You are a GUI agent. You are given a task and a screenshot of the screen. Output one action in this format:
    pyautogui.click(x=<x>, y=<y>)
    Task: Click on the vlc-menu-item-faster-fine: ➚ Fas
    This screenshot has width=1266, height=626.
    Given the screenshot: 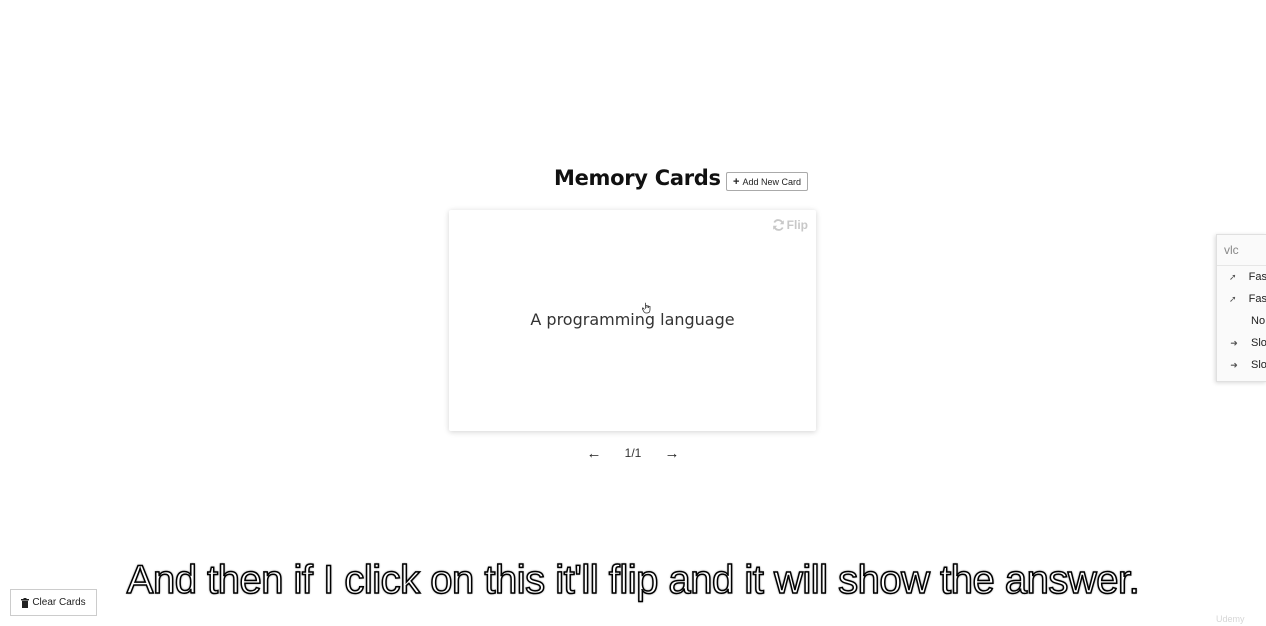 What is the action you would take?
    pyautogui.click(x=1241, y=299)
    